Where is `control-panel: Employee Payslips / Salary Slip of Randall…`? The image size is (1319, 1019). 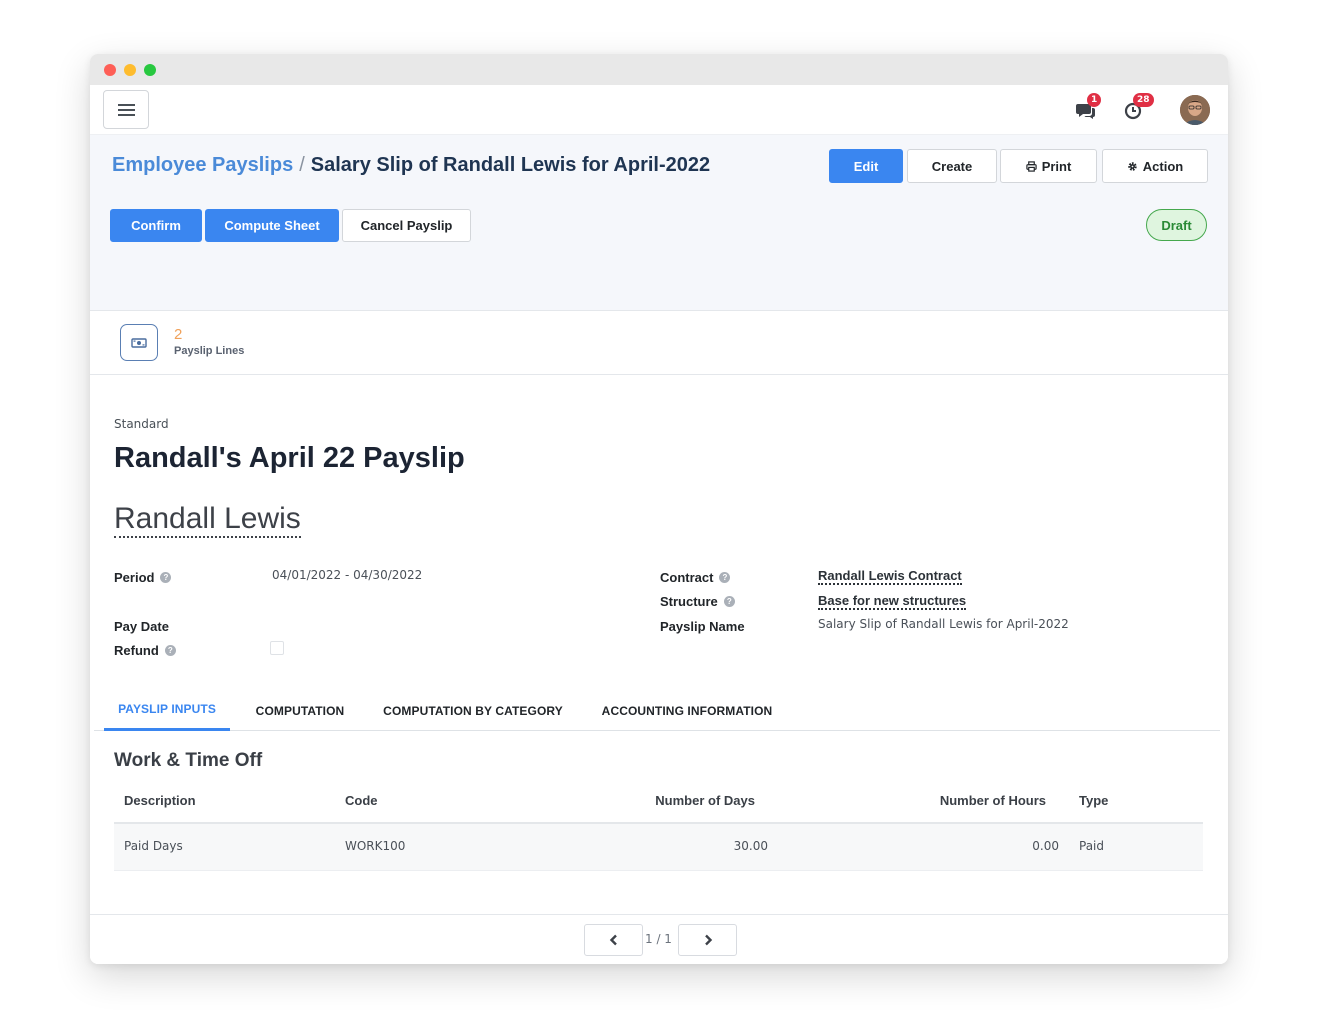 control-panel: Employee Payslips / Salary Slip of Randall… is located at coordinates (659, 223).